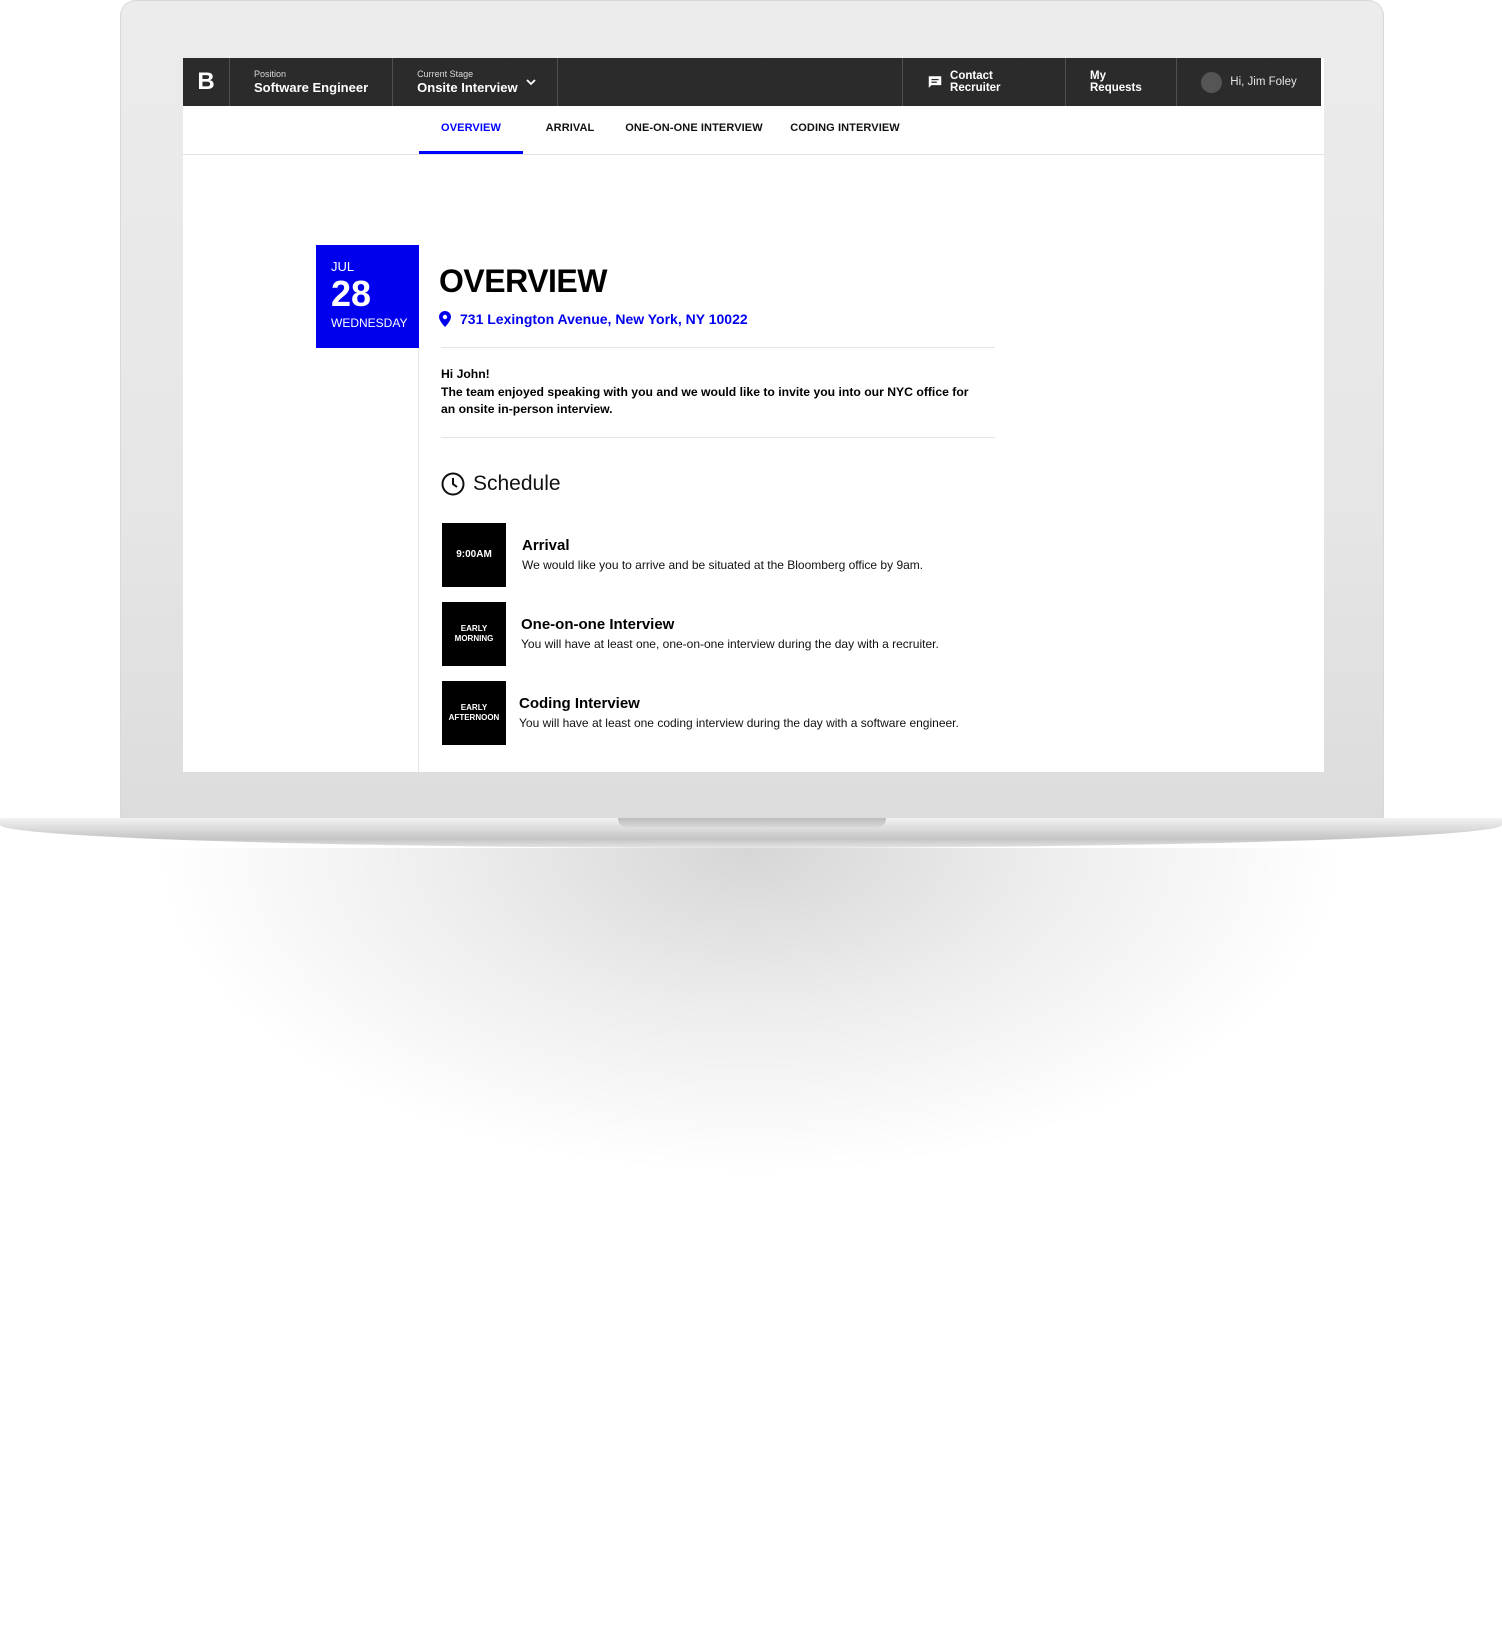 The image size is (1502, 1650). What do you see at coordinates (270, 74) in the screenshot?
I see `position-label: Position` at bounding box center [270, 74].